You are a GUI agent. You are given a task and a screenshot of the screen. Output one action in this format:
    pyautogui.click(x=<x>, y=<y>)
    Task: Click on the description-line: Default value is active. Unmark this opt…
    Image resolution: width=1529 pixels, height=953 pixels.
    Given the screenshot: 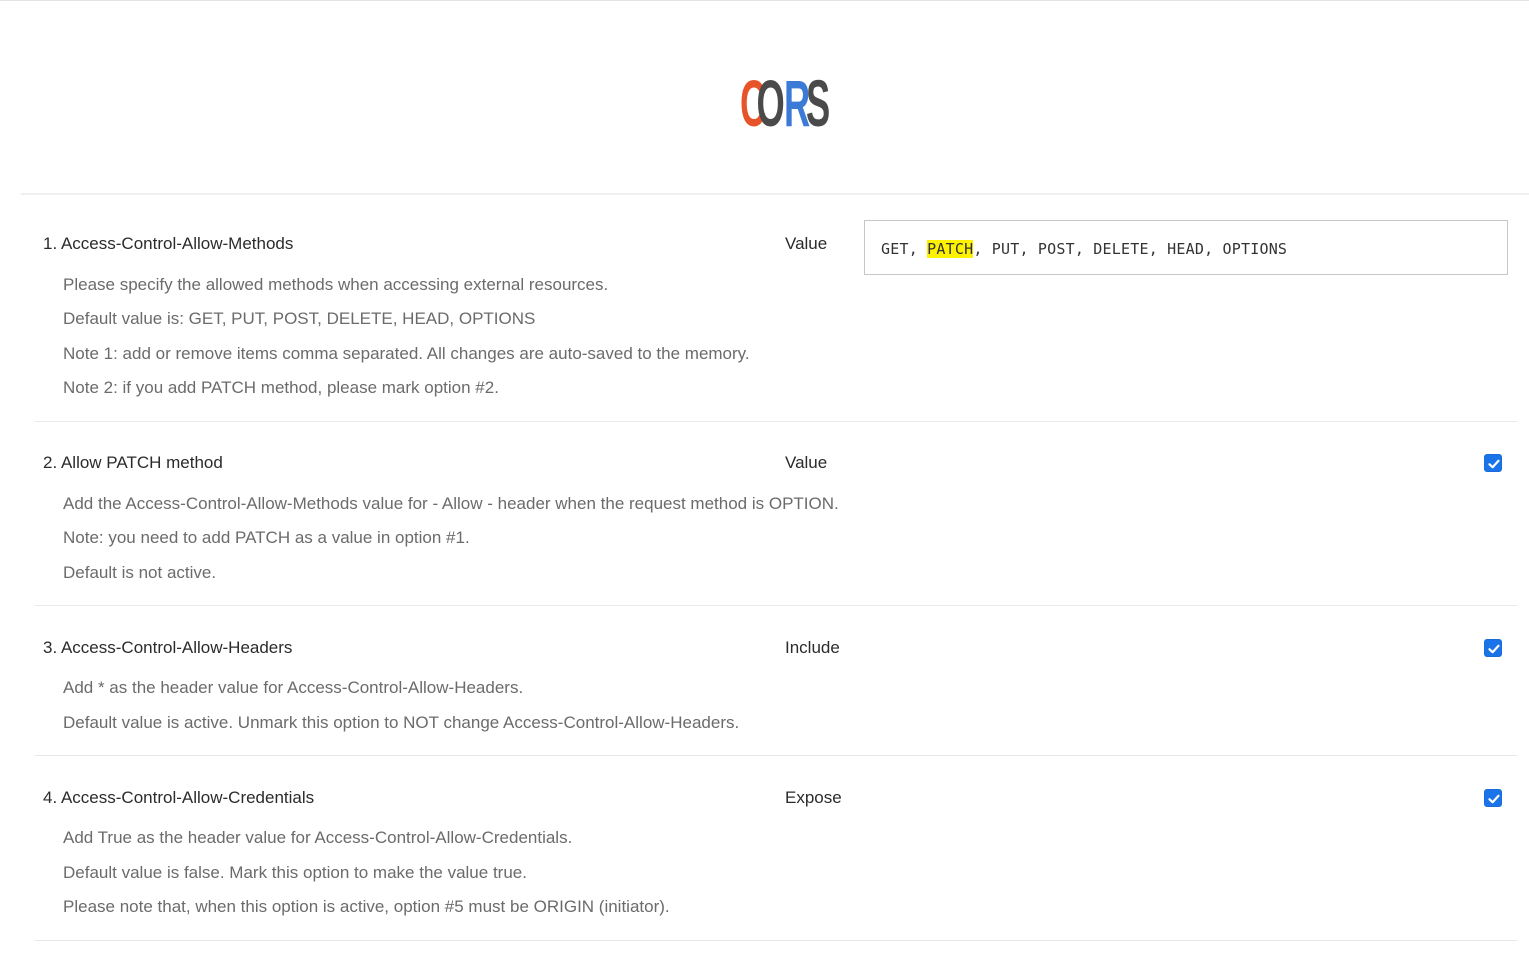 What is the action you would take?
    pyautogui.click(x=401, y=722)
    